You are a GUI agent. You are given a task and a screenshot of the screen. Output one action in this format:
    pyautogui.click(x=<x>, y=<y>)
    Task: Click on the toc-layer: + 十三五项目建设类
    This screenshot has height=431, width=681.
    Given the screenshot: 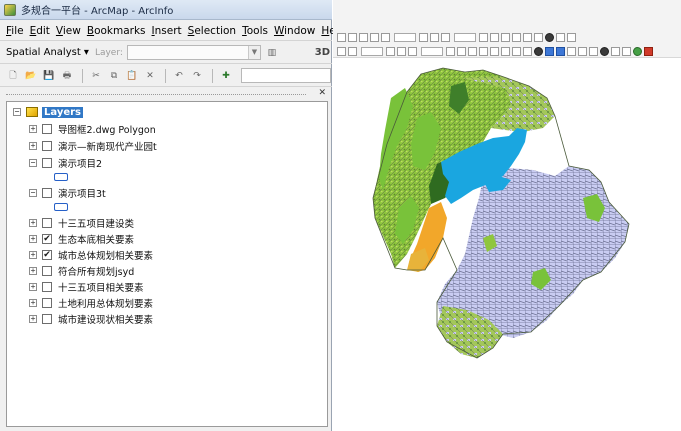 What is the action you would take?
    pyautogui.click(x=81, y=223)
    